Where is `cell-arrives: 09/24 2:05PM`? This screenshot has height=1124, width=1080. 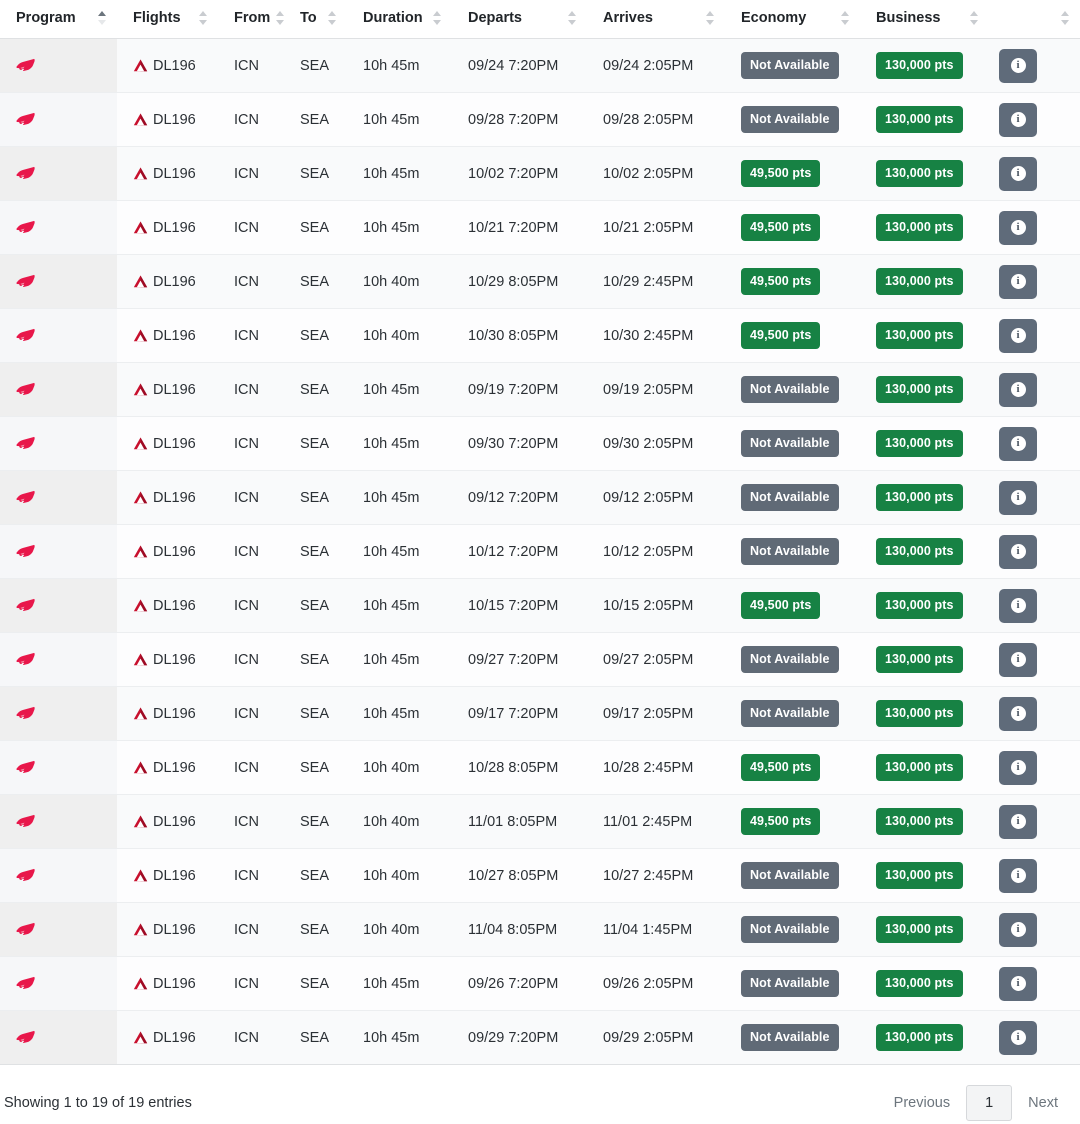
cell-arrives: 09/24 2:05PM is located at coordinates (656, 65).